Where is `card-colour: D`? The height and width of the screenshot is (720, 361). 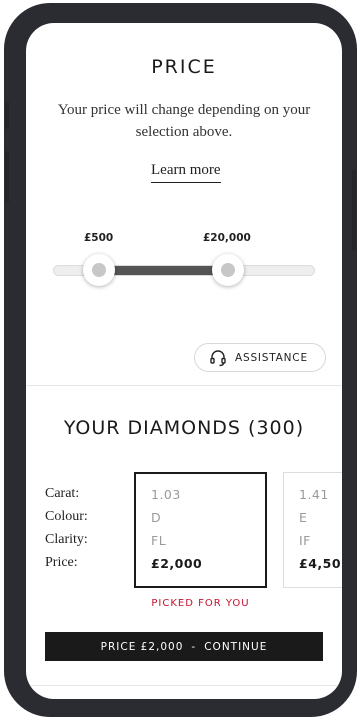
card-colour: D is located at coordinates (156, 517).